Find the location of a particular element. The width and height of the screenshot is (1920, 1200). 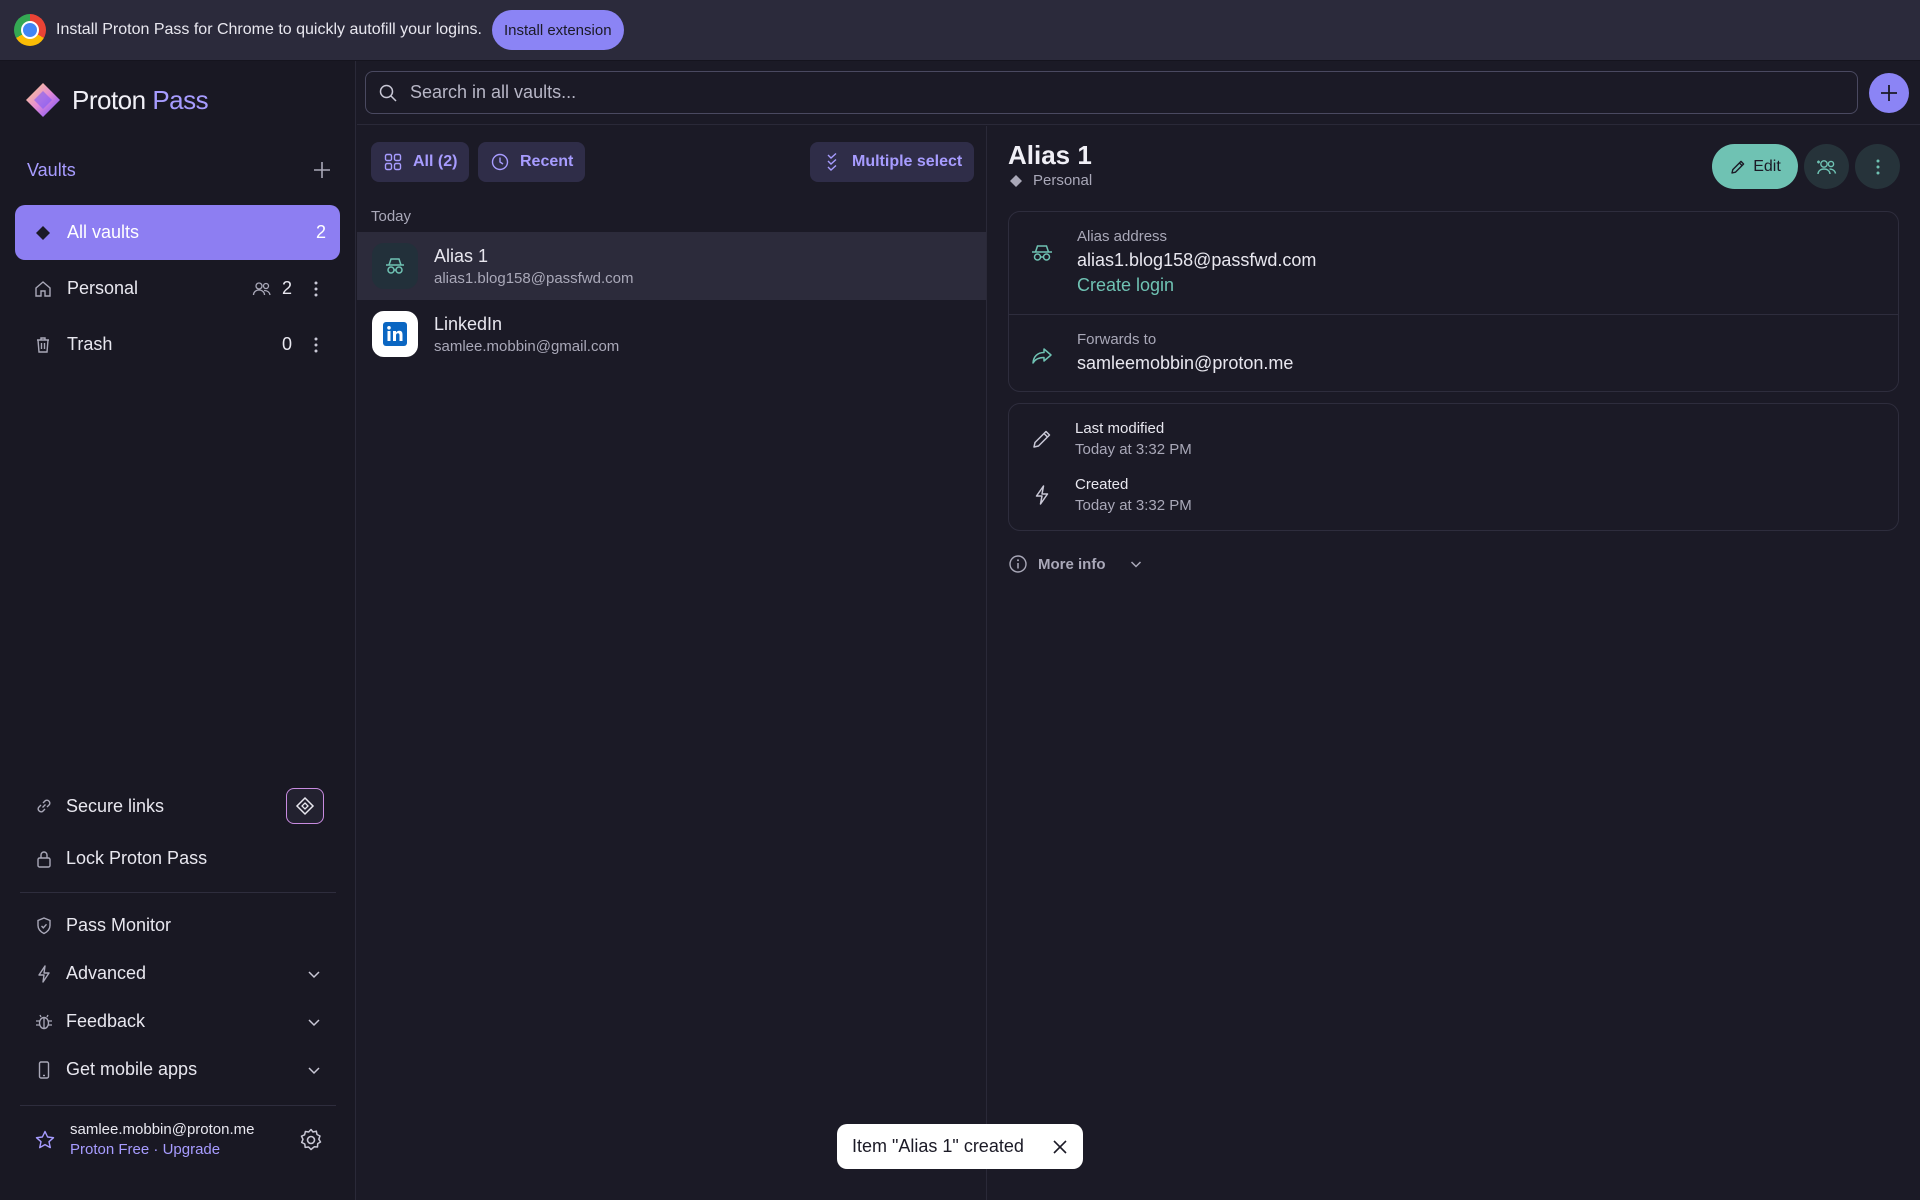

filter-all-label: All (2) is located at coordinates (435, 161).